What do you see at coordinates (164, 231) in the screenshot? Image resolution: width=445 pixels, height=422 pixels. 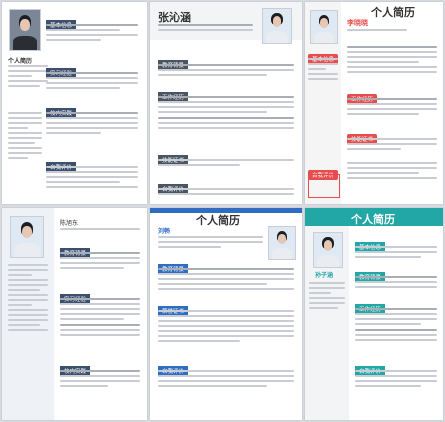 I see `candidate-name: 刘畅` at bounding box center [164, 231].